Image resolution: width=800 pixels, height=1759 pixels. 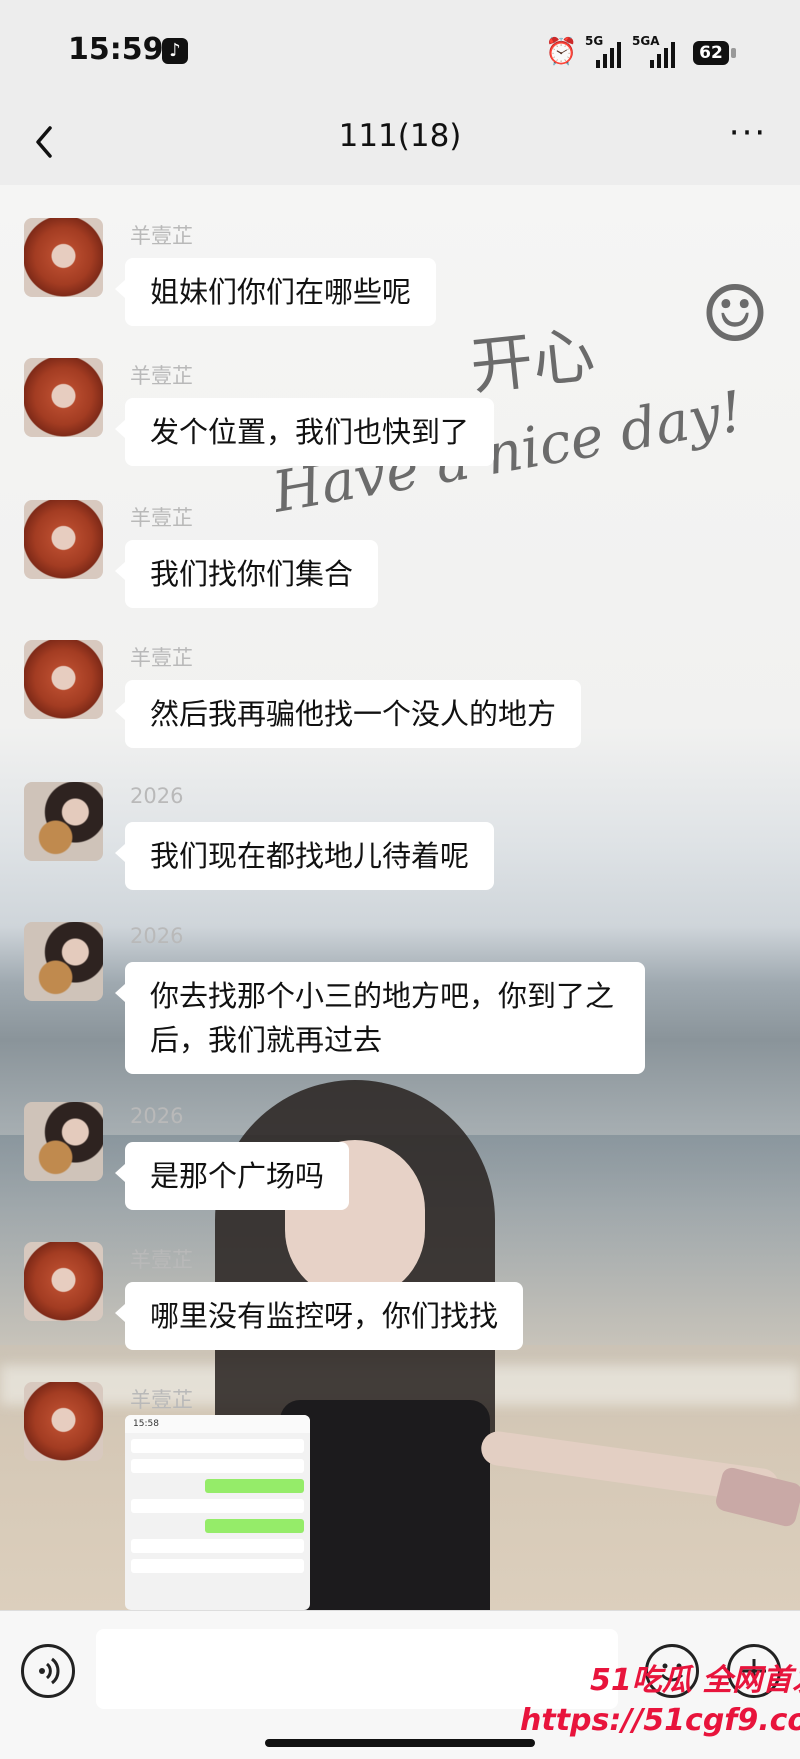 I want to click on tiktok-icon: ♪, so click(x=175, y=51).